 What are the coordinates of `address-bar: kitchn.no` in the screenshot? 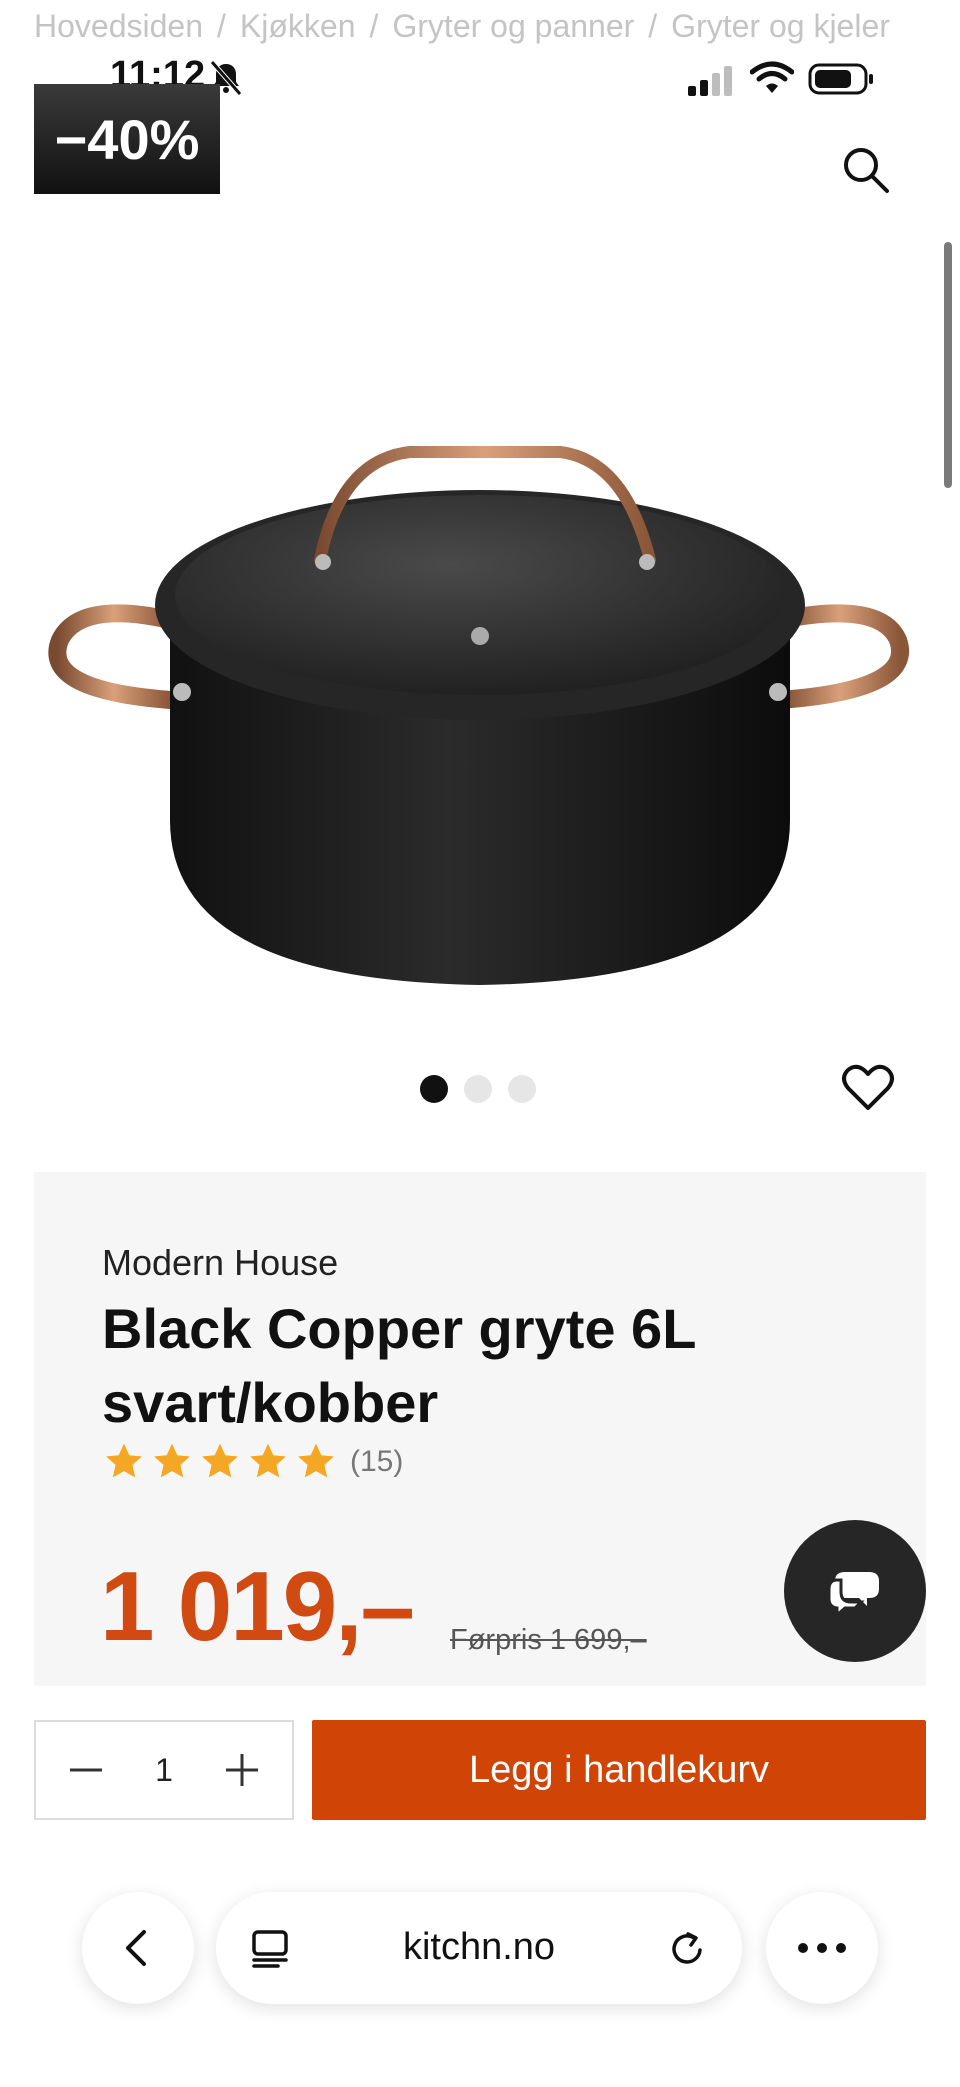 It's located at (479, 1948).